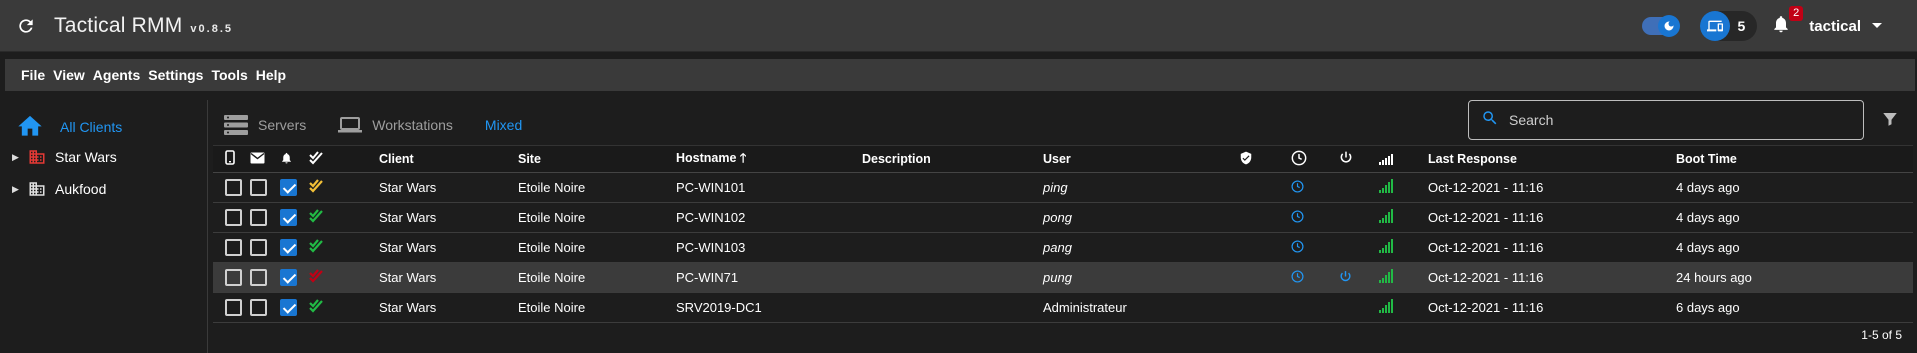 This screenshot has width=1917, height=353. Describe the element at coordinates (1552, 159) in the screenshot. I see `col-last-response: Last Response` at that location.